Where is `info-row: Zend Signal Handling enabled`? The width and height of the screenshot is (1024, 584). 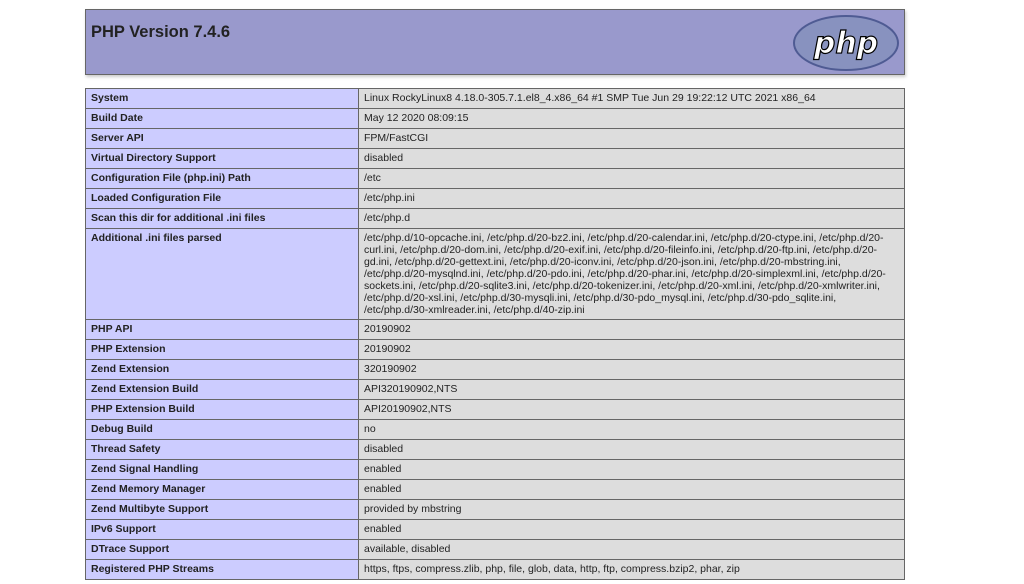 info-row: Zend Signal Handling enabled is located at coordinates (495, 469).